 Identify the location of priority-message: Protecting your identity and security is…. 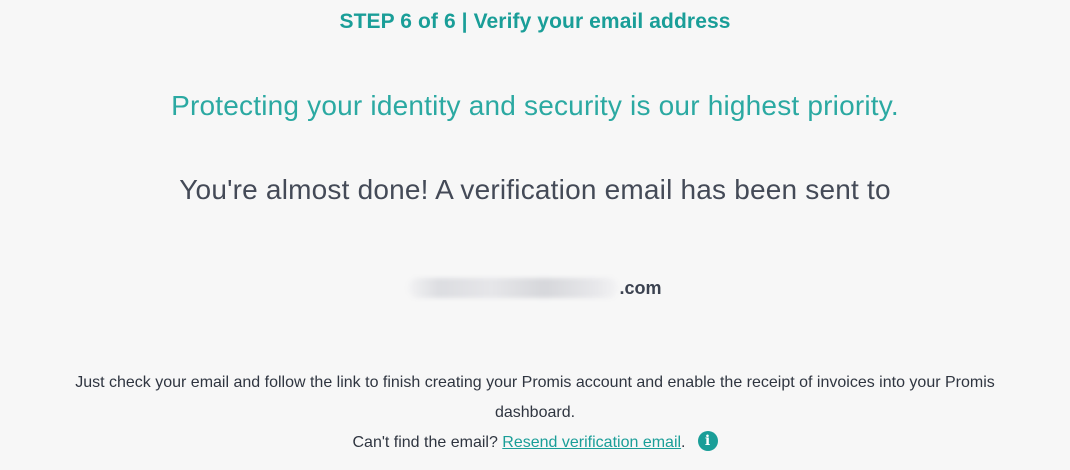
(535, 105).